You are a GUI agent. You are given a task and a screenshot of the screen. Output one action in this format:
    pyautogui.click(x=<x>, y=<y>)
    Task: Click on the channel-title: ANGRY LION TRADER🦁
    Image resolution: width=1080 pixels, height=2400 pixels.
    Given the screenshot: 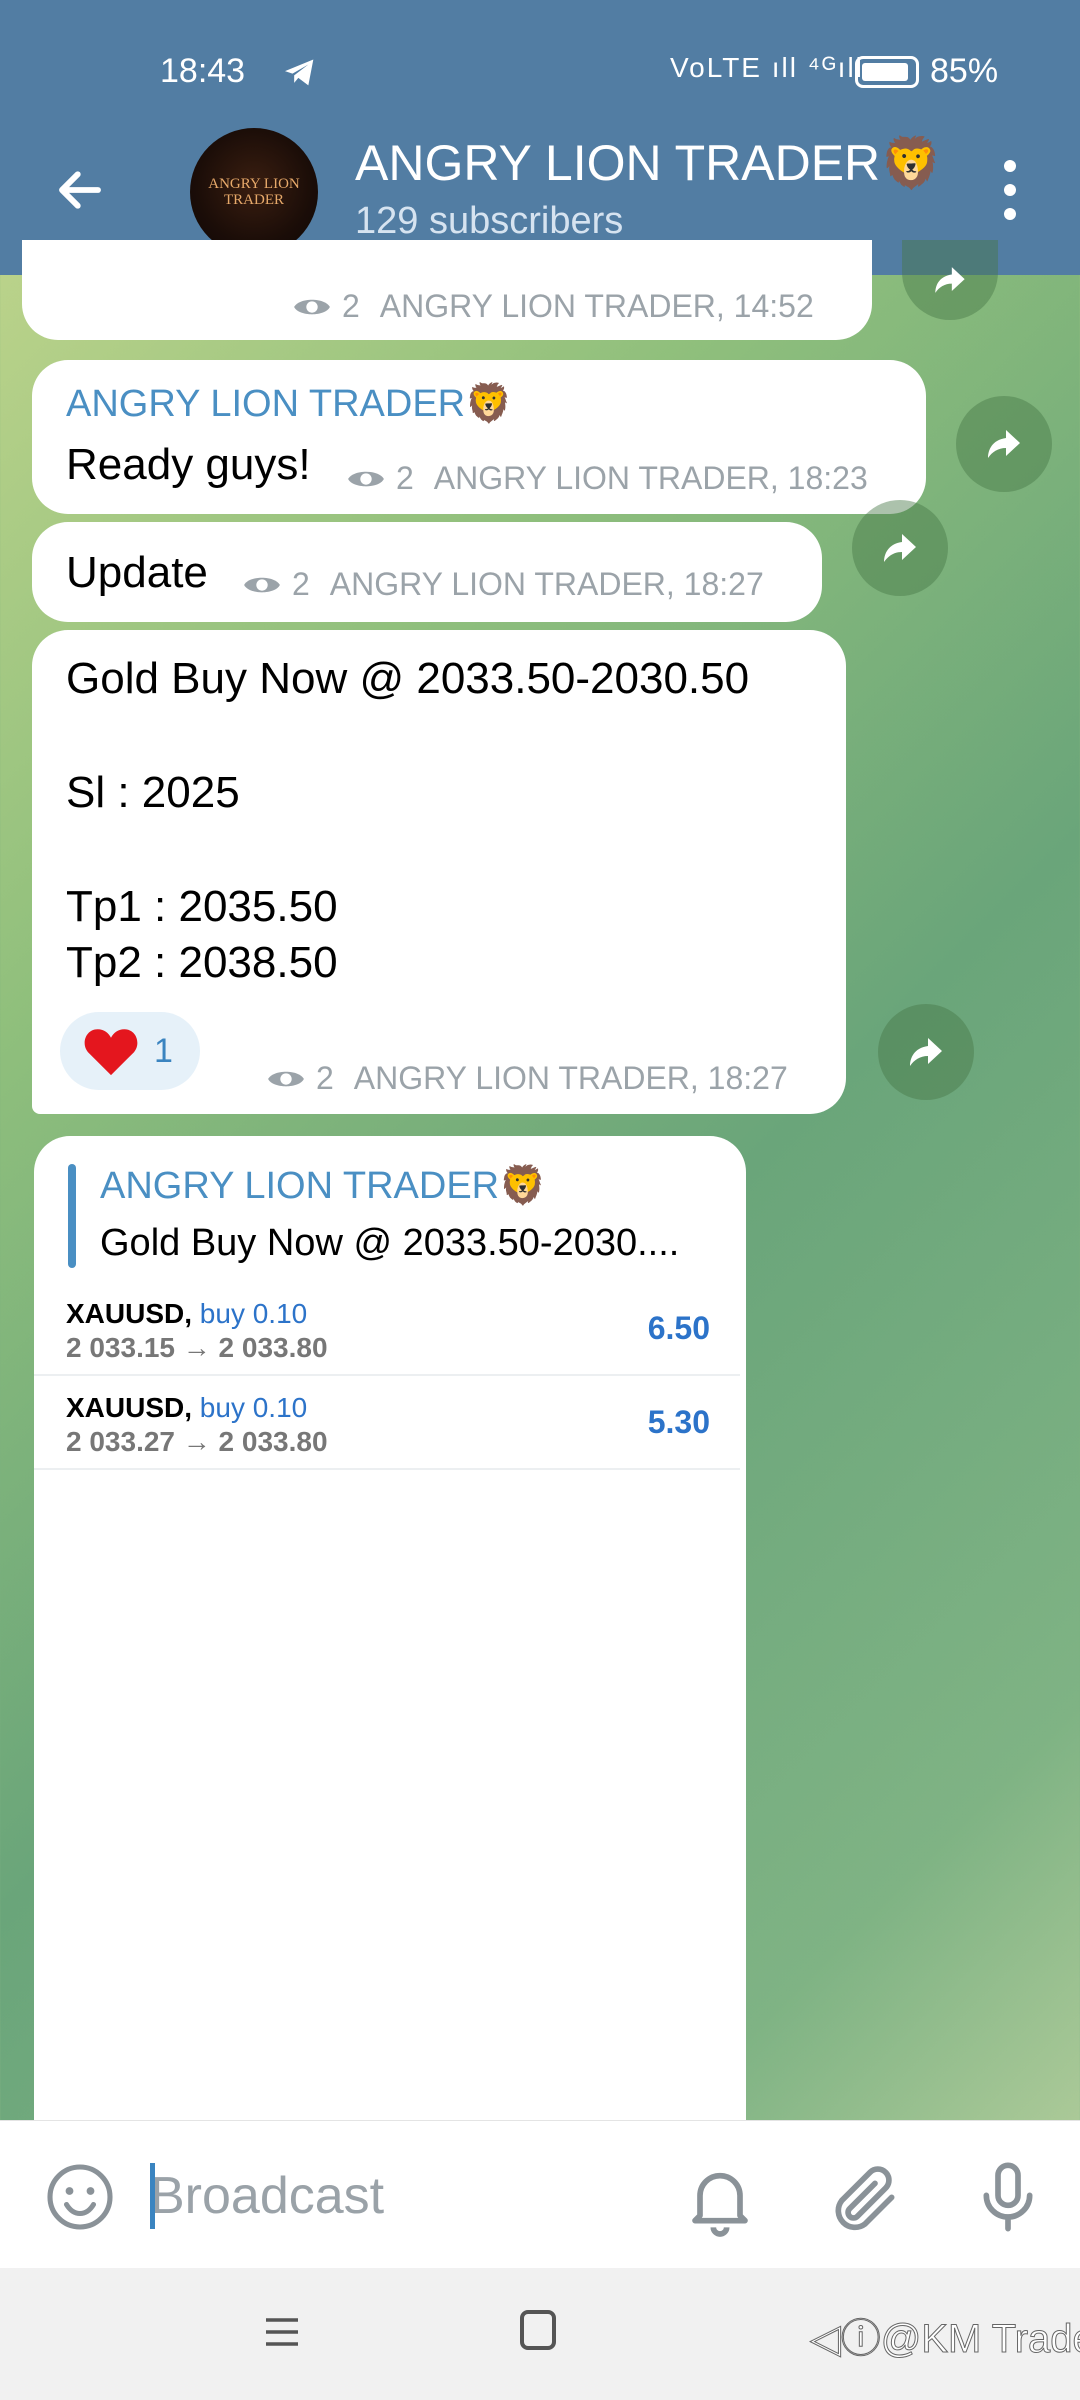 What is the action you would take?
    pyautogui.click(x=648, y=163)
    